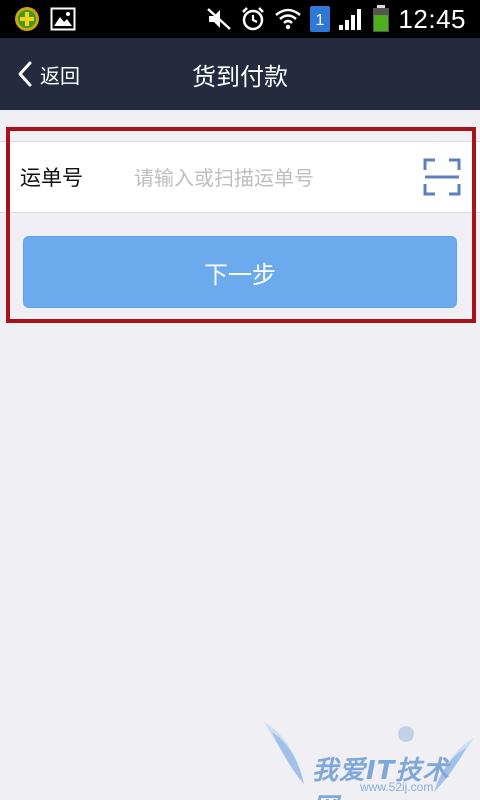 This screenshot has width=480, height=800. I want to click on watermark: 我爱IT技术网 www.52ij.com, so click(369, 759).